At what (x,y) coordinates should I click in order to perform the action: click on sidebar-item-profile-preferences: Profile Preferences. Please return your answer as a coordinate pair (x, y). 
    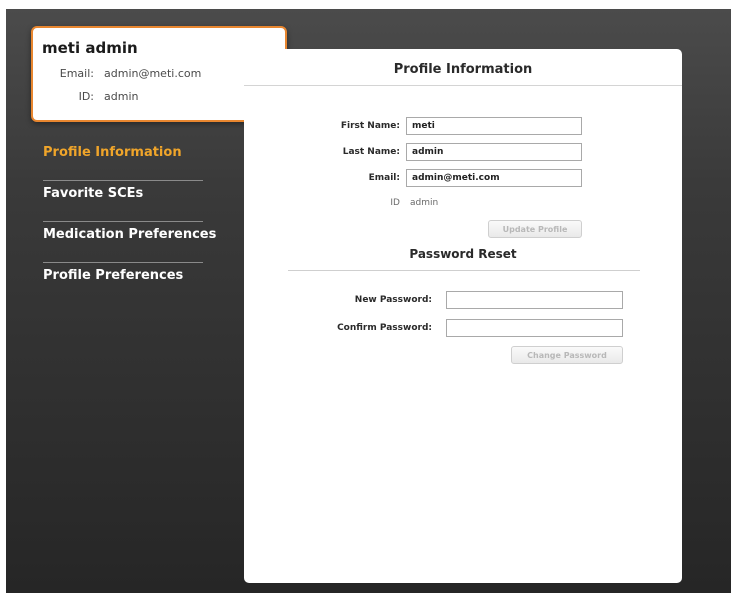
    Looking at the image, I should click on (123, 283).